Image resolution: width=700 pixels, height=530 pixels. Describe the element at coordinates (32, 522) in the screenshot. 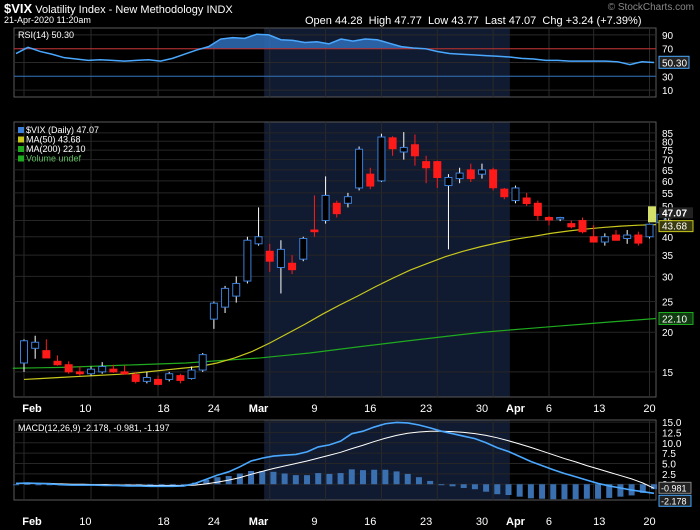

I see `x-tick-label: Feb` at that location.